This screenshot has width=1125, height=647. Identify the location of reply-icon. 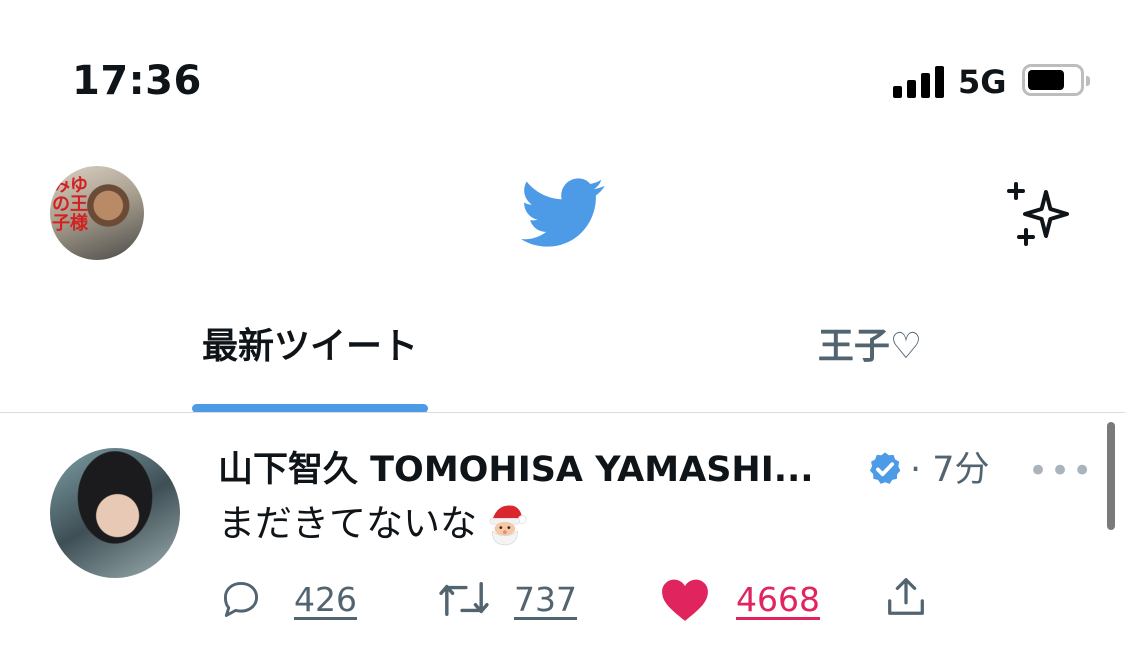
(241, 599).